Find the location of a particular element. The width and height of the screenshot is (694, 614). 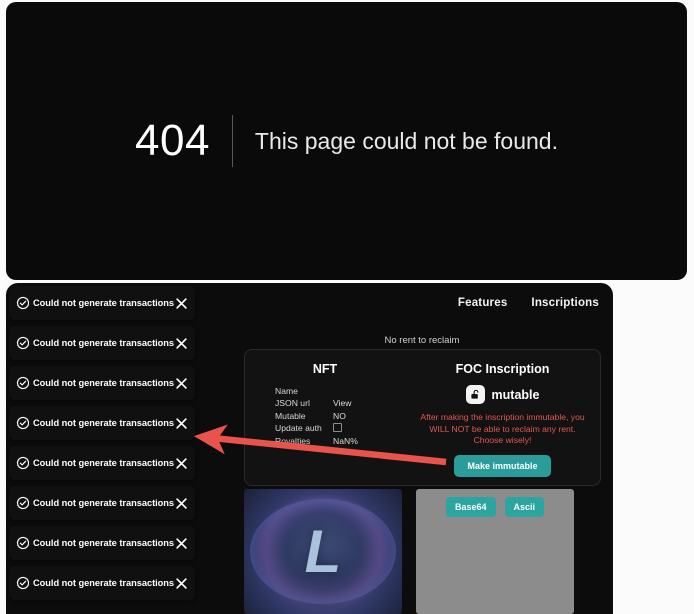

foc-title: FOC Inscription is located at coordinates (502, 369).